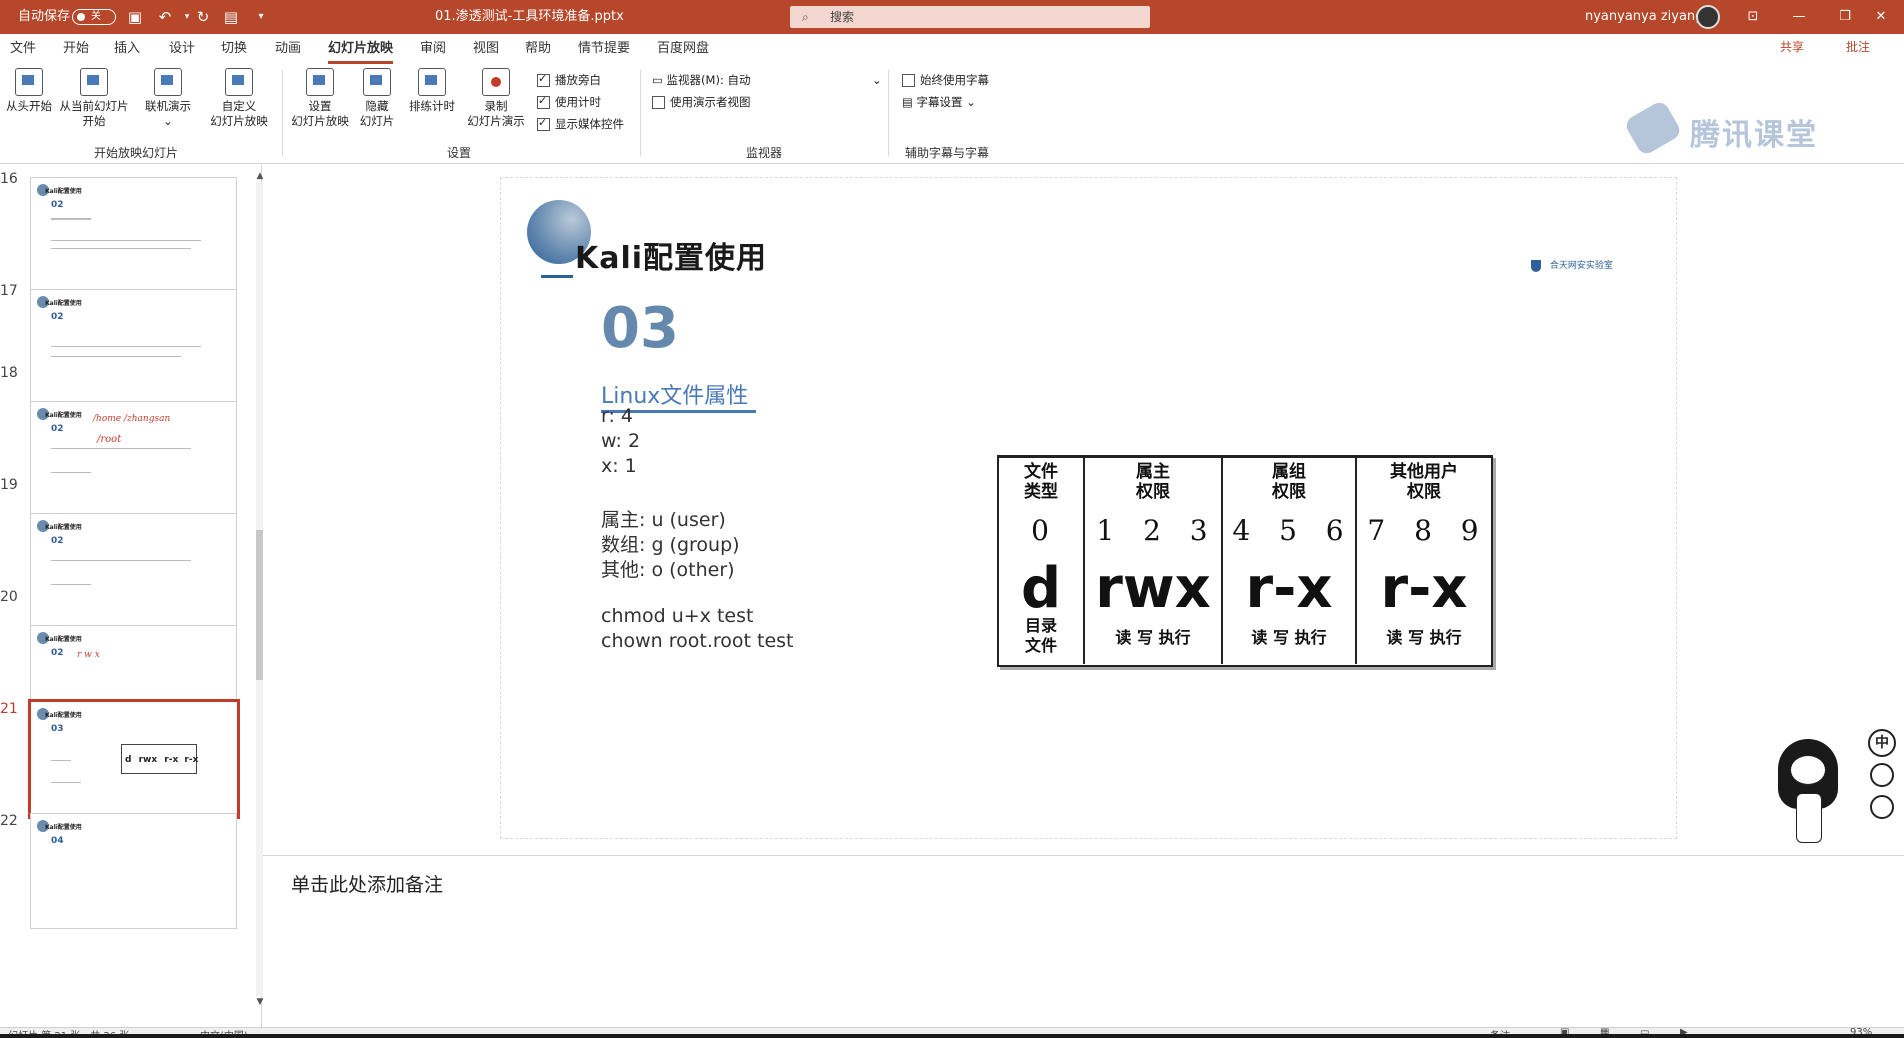 The width and height of the screenshot is (1904, 1038). I want to click on tencent-classroom-watermark: 腾讯课堂, so click(1736, 128).